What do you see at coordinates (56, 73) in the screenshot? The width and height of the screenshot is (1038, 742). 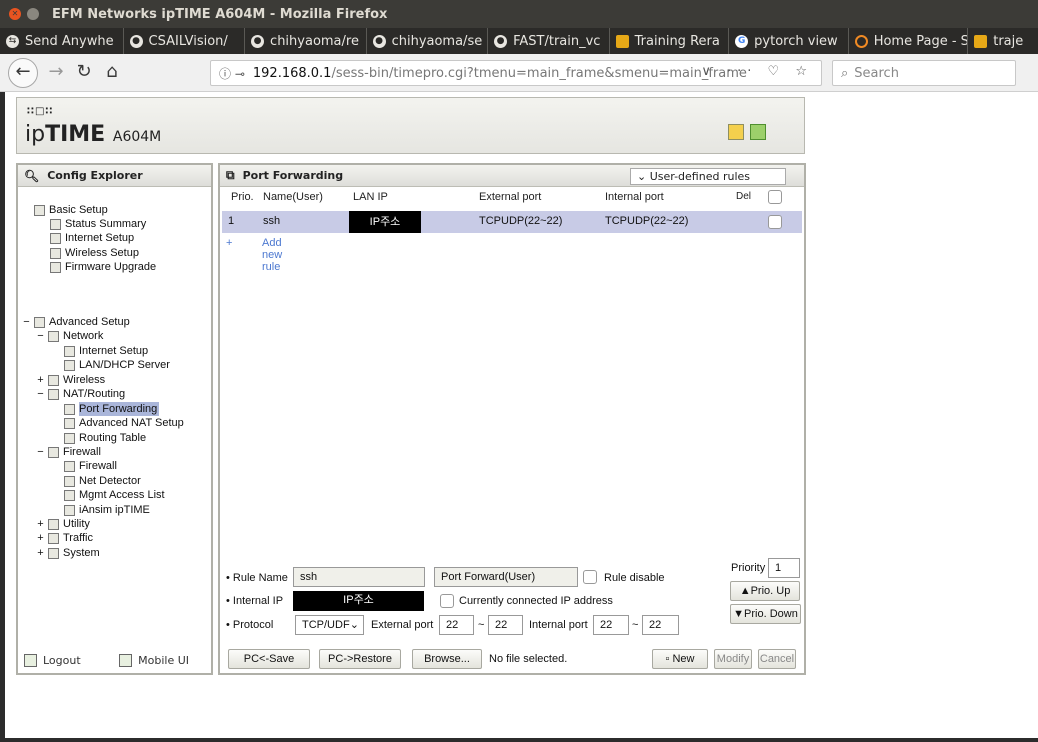 I see `forward-button: →` at bounding box center [56, 73].